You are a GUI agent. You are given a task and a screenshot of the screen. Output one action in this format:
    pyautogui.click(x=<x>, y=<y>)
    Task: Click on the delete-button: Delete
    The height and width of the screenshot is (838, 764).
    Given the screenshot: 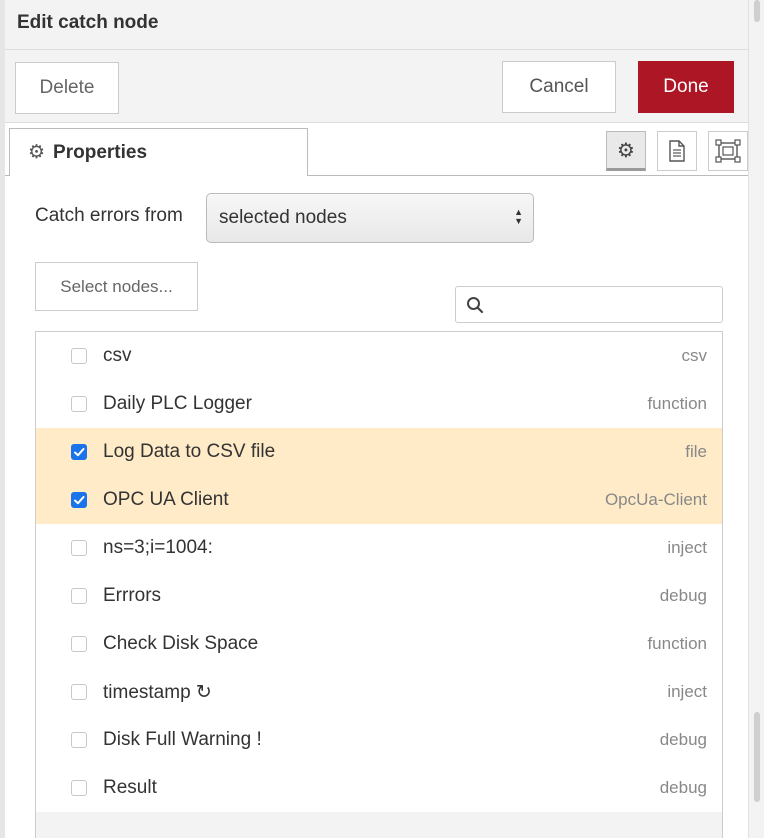 What is the action you would take?
    pyautogui.click(x=67, y=88)
    